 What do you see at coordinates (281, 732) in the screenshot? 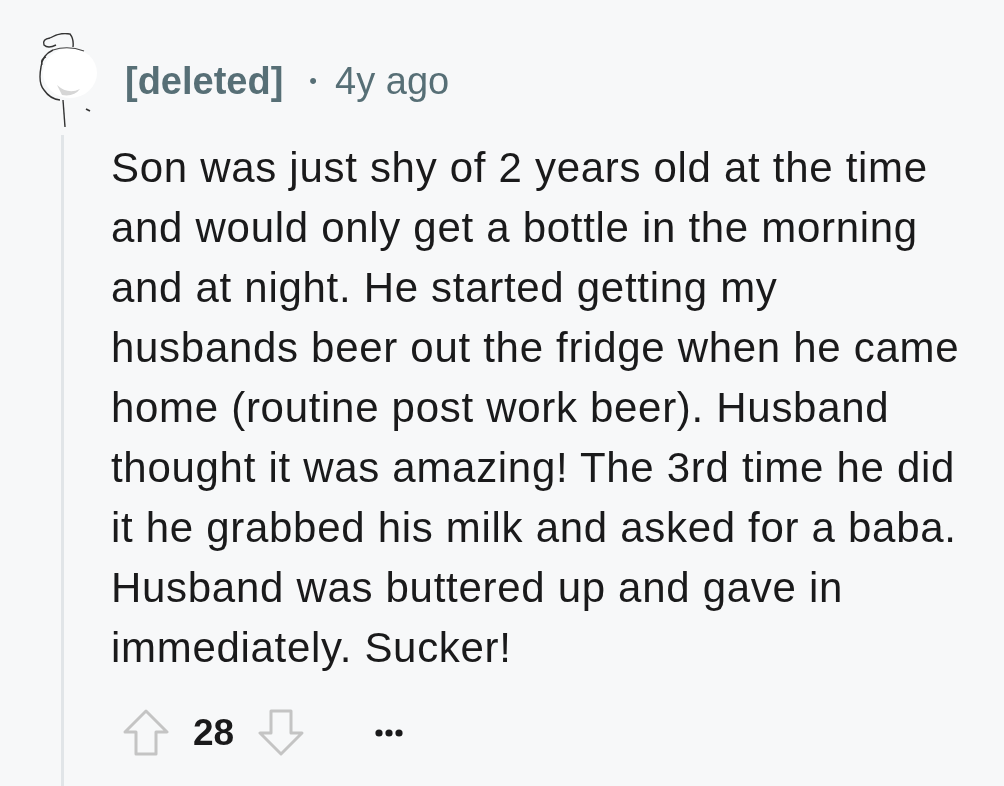
I see `down-arrow-icon` at bounding box center [281, 732].